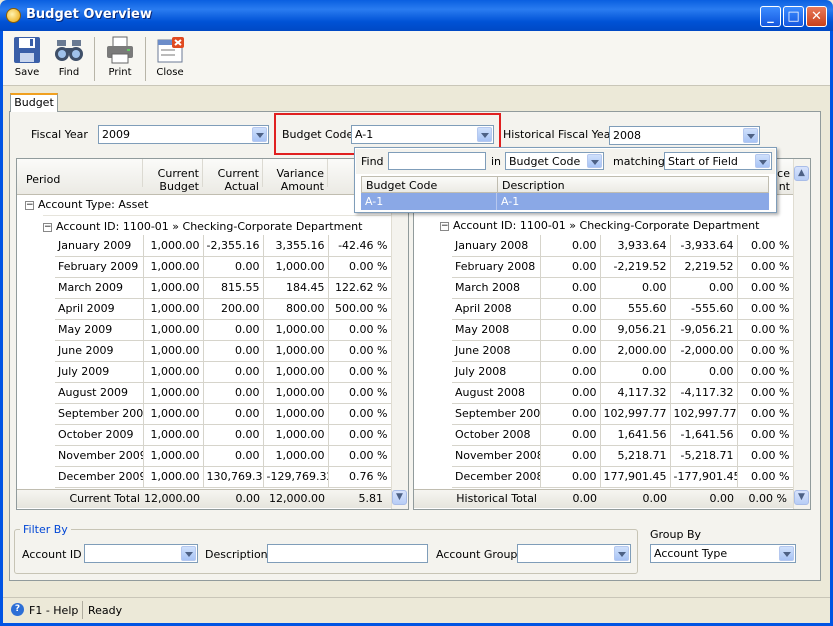 Image resolution: width=833 pixels, height=626 pixels. Describe the element at coordinates (704, 414) in the screenshot. I see `table-cell: 102,997.77` at that location.